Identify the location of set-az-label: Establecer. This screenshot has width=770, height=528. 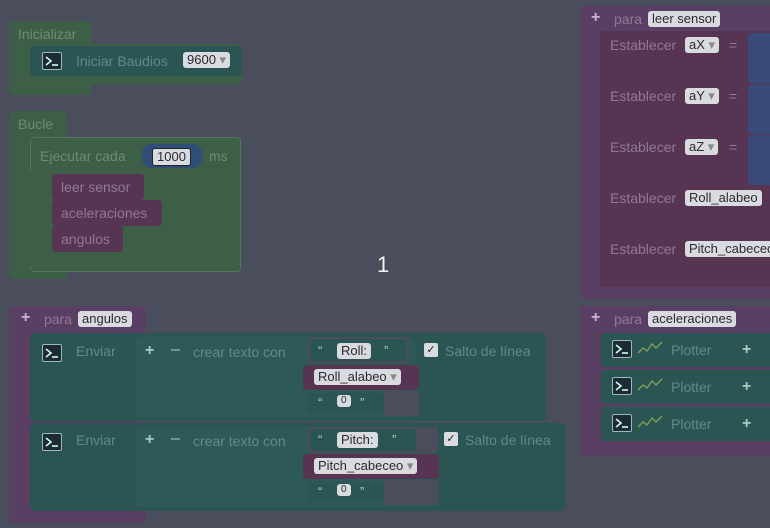
(643, 147).